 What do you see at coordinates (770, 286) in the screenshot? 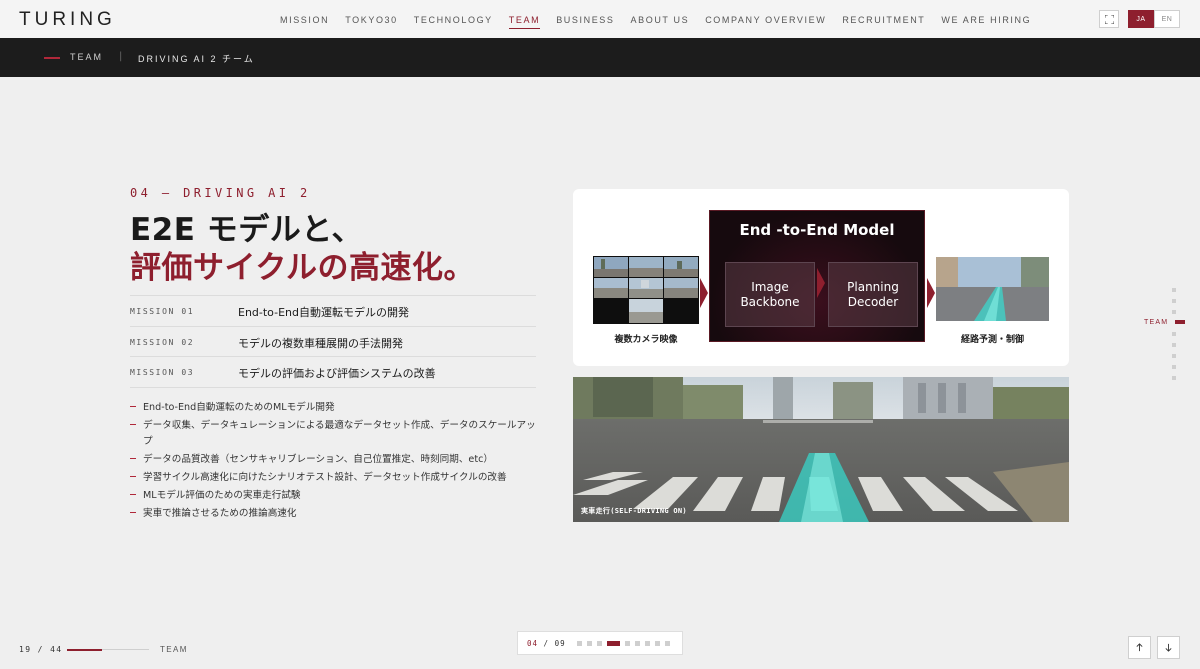
I see `module-label-line: Image` at bounding box center [770, 286].